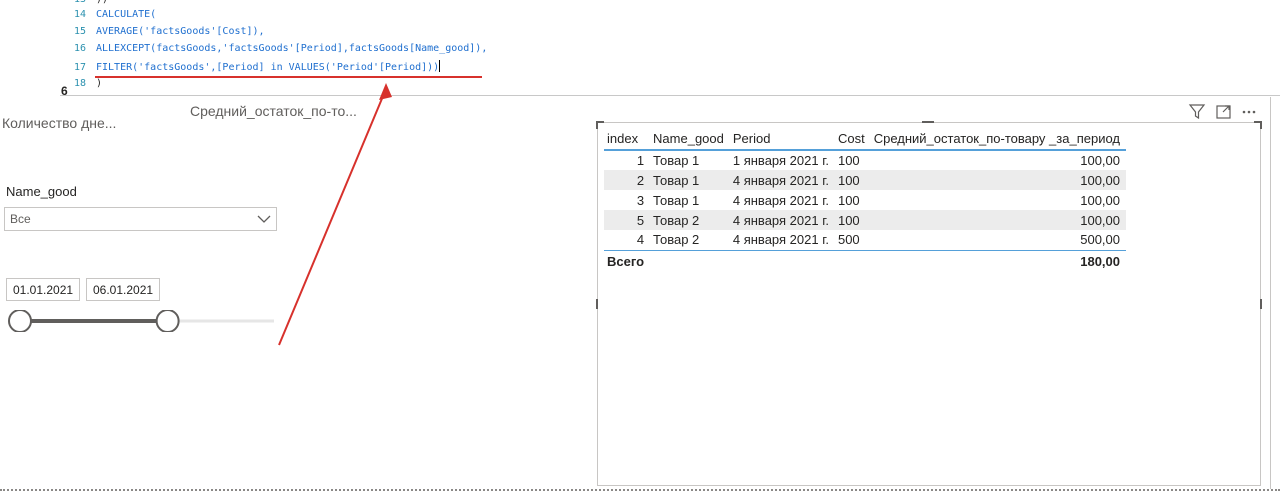 This screenshot has width=1280, height=499. I want to click on cell: 4, so click(640, 240).